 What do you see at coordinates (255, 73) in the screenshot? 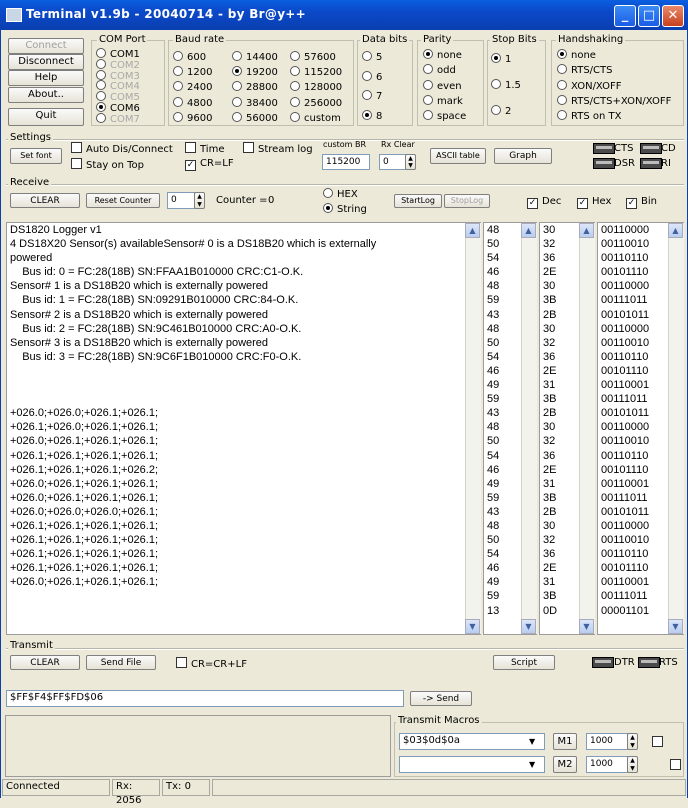
I see `baud-option-19200: 19200` at bounding box center [255, 73].